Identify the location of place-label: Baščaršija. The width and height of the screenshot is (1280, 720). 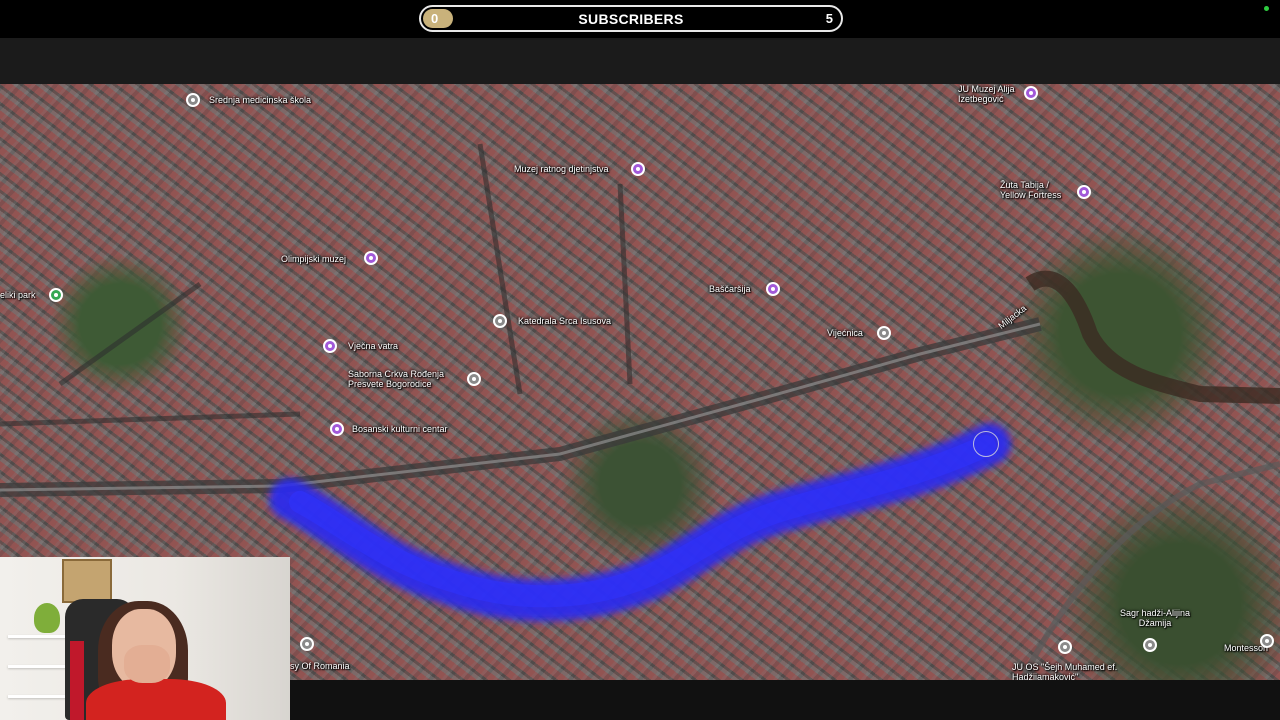
(730, 289).